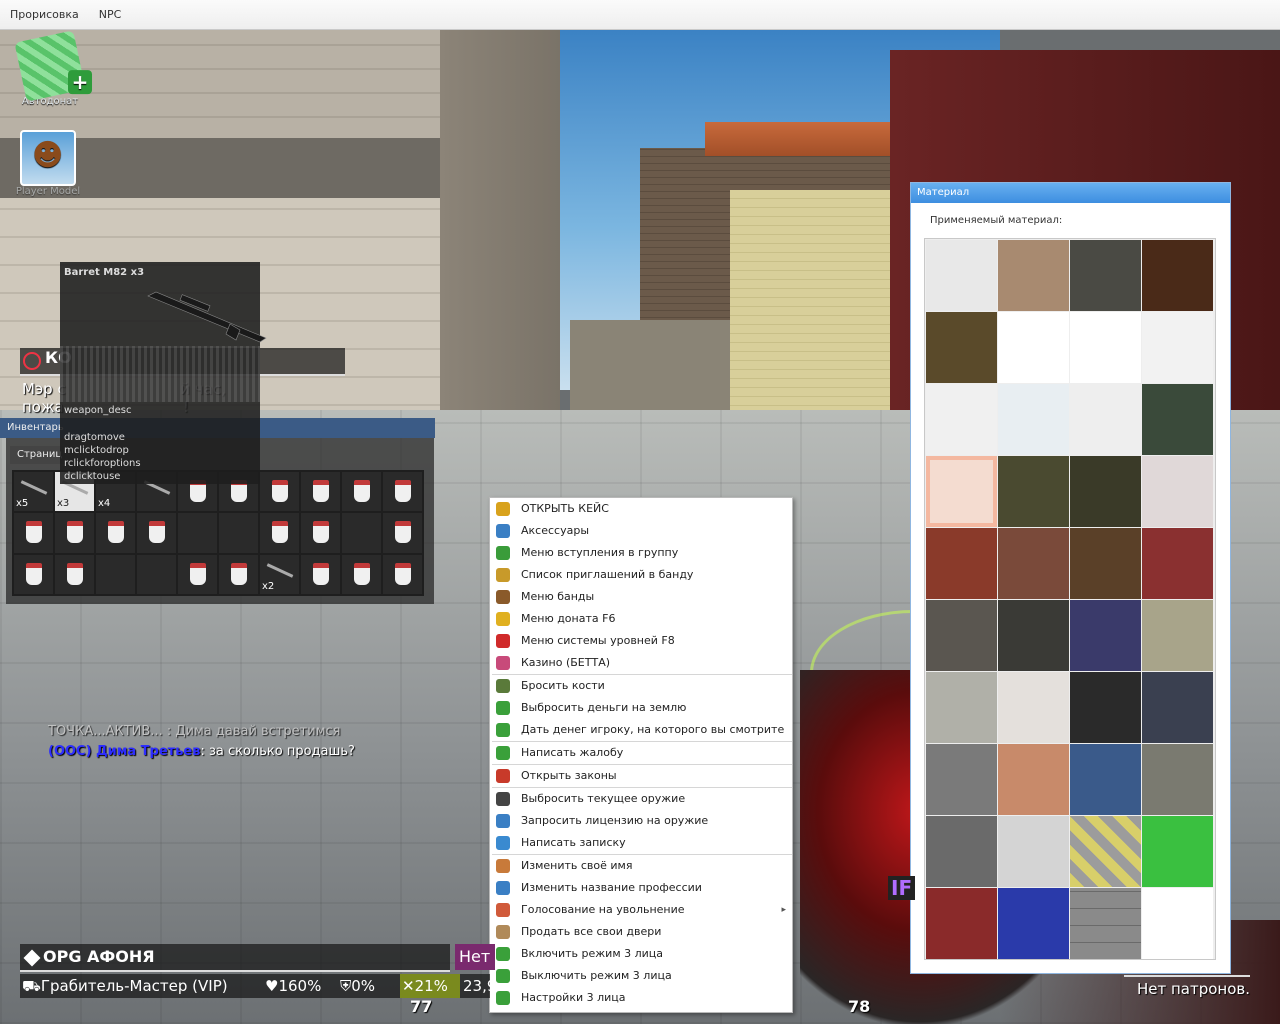 The image size is (1280, 1024). I want to click on sniper-rifle-icon, so click(207, 317).